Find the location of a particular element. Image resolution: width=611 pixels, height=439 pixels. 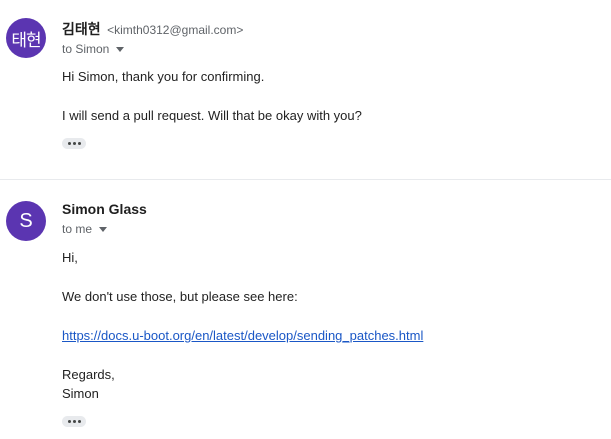

avatar: S is located at coordinates (26, 221).